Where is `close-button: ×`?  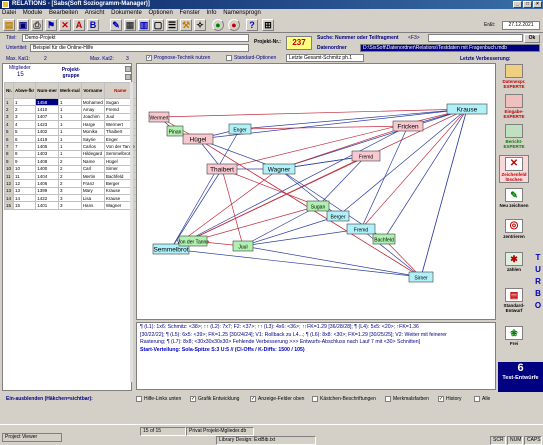
close-button: × is located at coordinates (537, 4).